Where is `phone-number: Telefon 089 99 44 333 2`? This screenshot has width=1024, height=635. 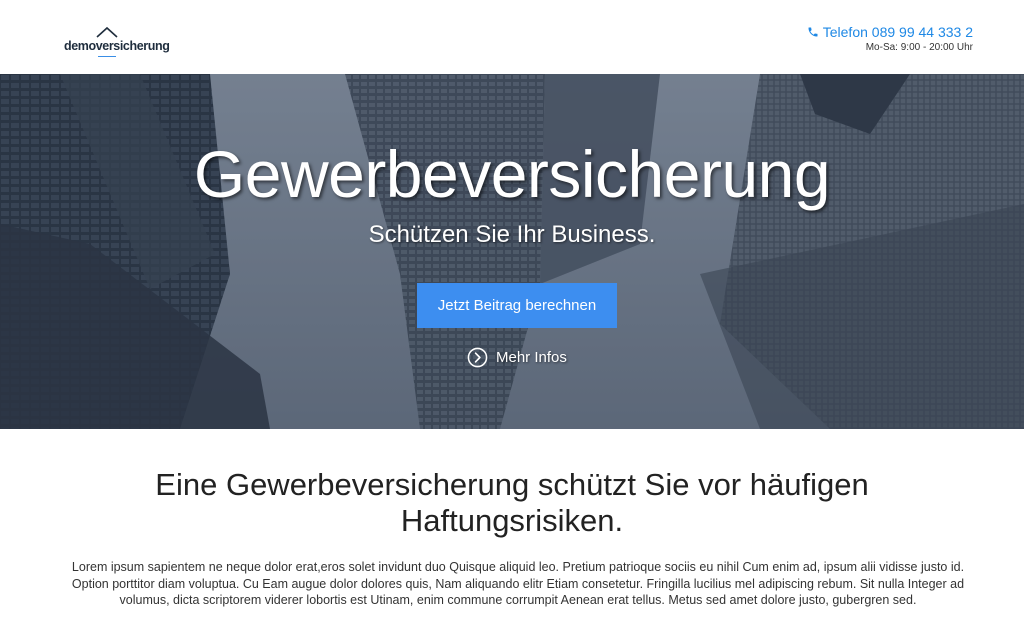 phone-number: Telefon 089 99 44 333 2 is located at coordinates (897, 32).